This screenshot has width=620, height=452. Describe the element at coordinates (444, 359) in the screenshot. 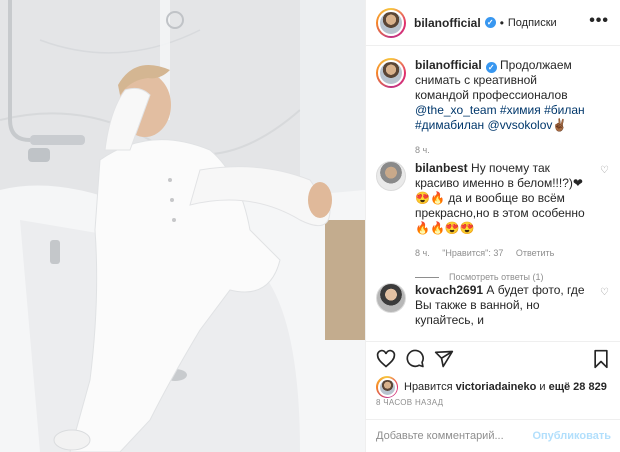

I see `share-icon` at that location.